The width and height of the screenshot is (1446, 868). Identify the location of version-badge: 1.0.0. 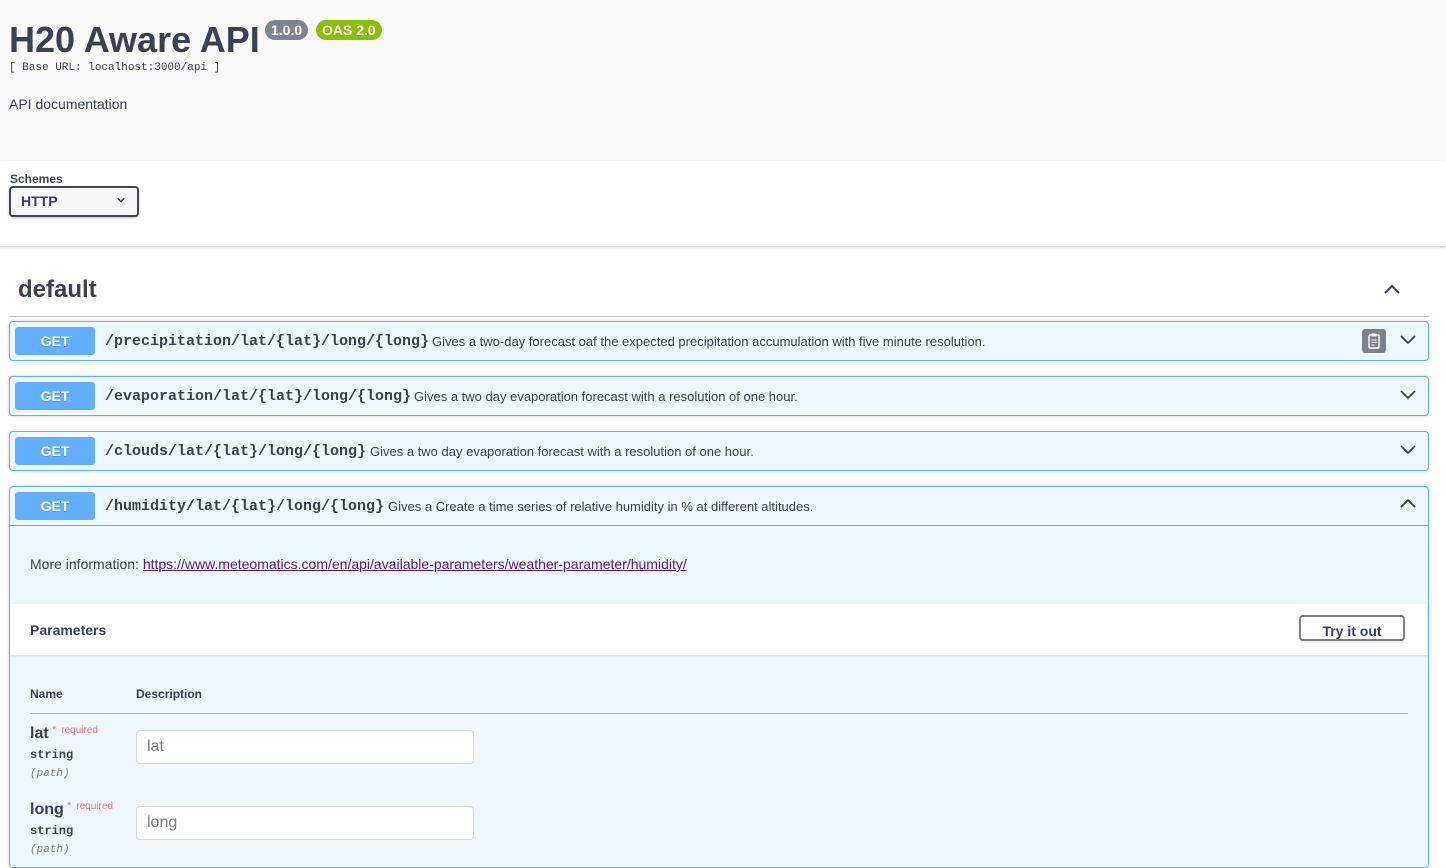
(287, 30).